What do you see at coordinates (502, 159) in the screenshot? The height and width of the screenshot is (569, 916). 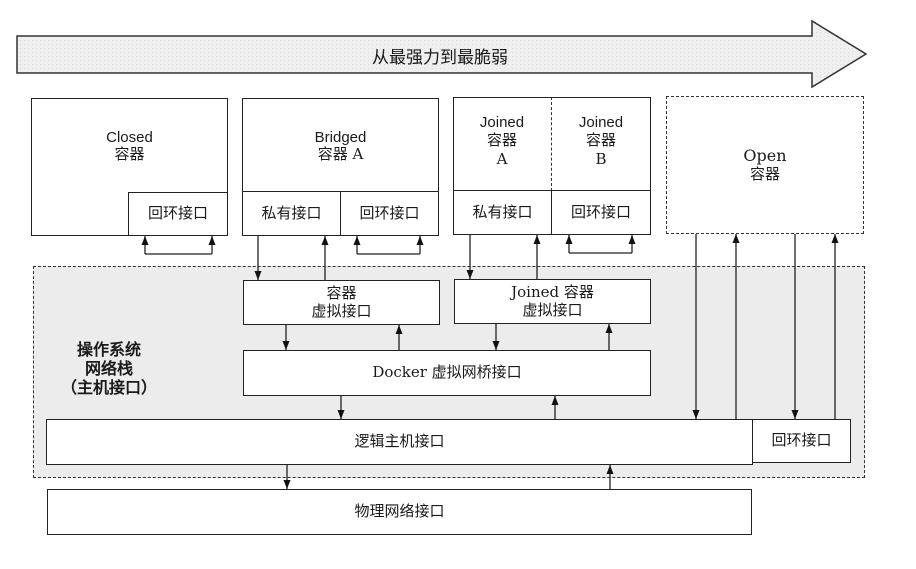 I see `joined-a-letter: A` at bounding box center [502, 159].